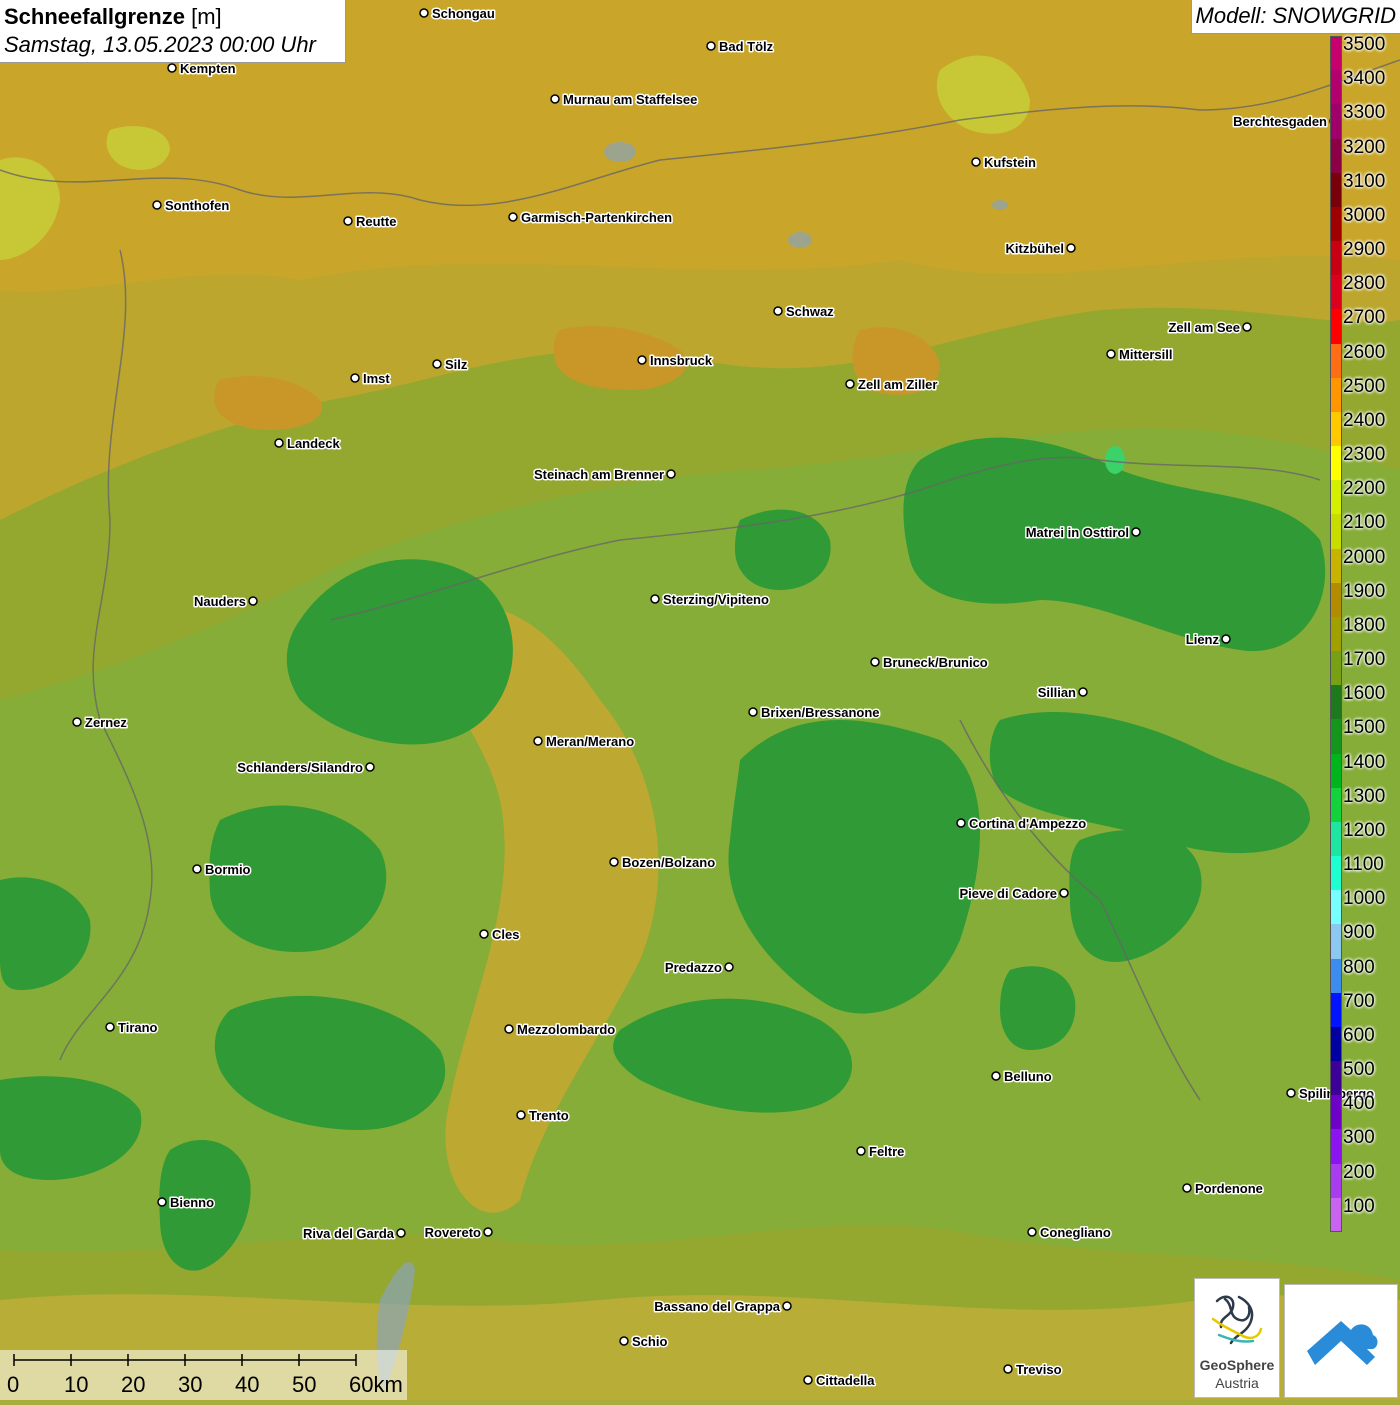 This screenshot has height=1405, width=1400. What do you see at coordinates (160, 44) in the screenshot?
I see `map-datetime: Samstag, 13.05.2023 00:00 Uhr` at bounding box center [160, 44].